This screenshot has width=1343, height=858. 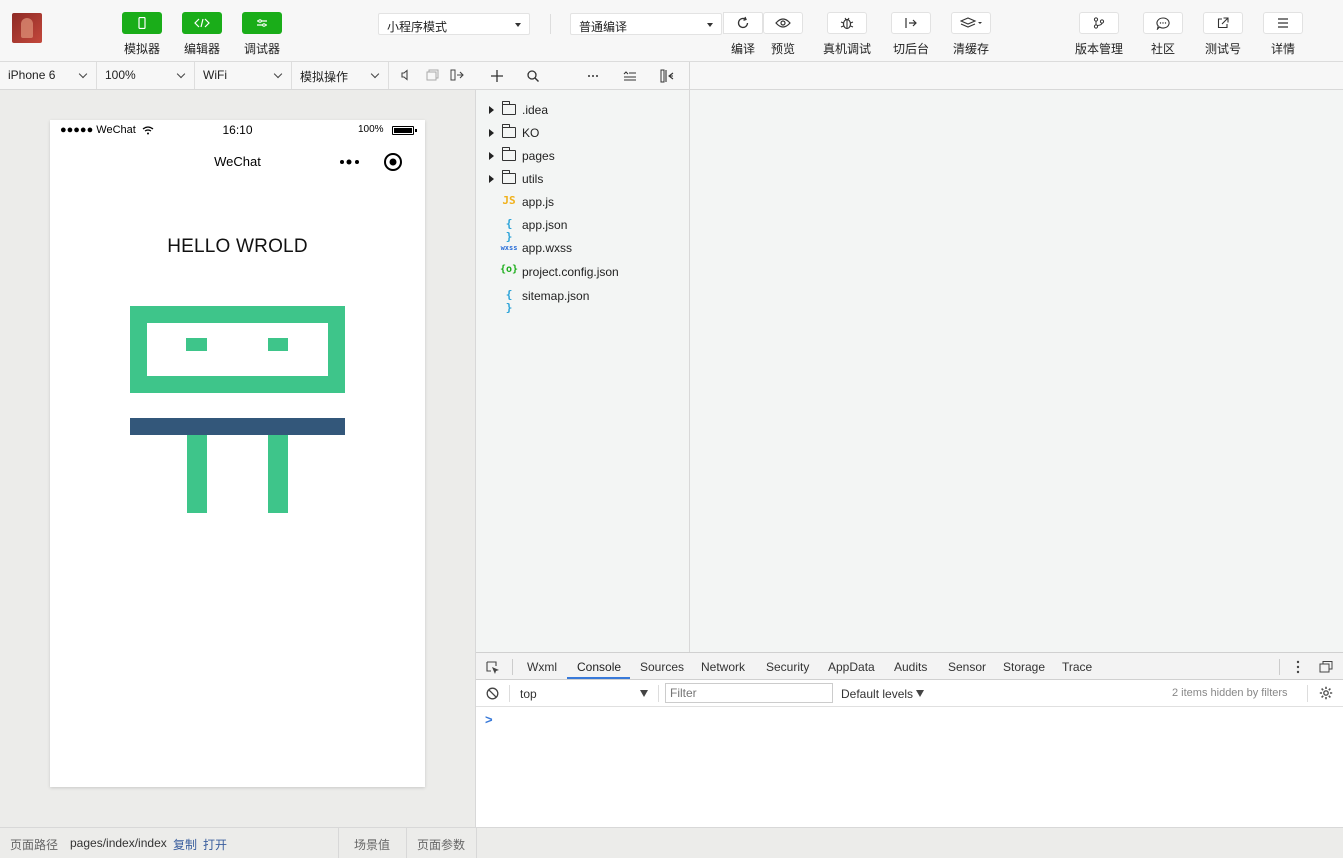 I want to click on details-label: 详情, so click(x=1282, y=49).